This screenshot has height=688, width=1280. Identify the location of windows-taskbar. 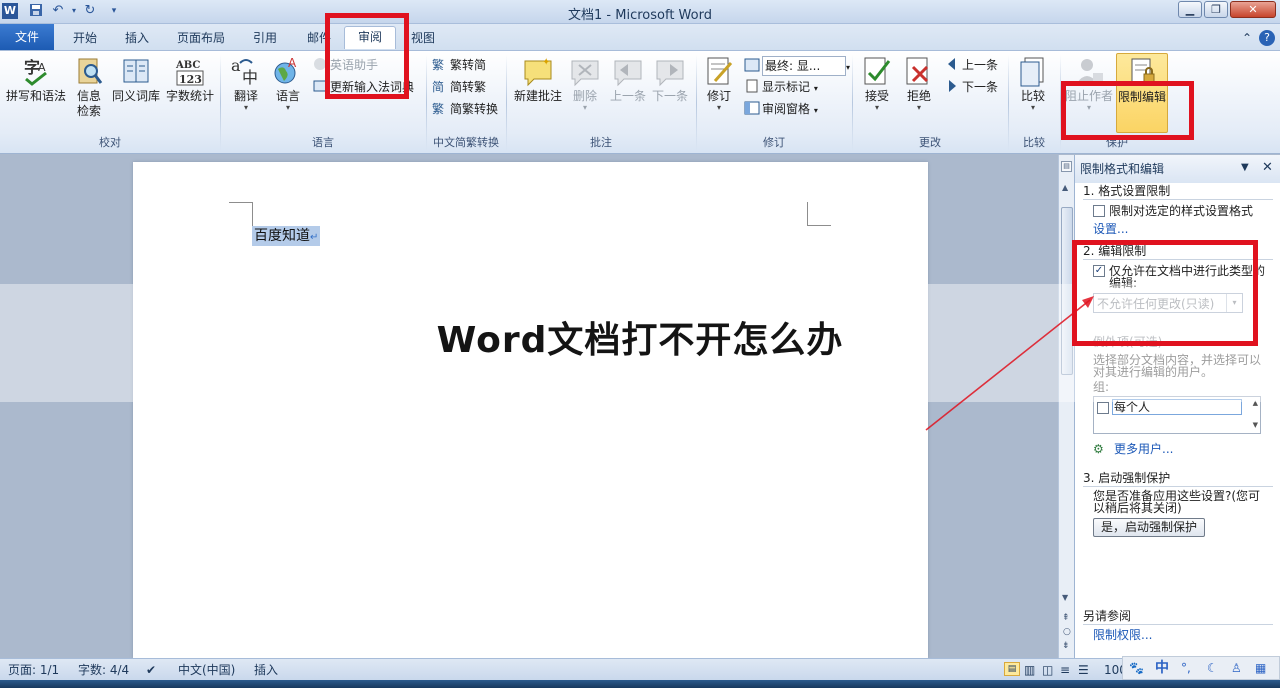
(640, 684).